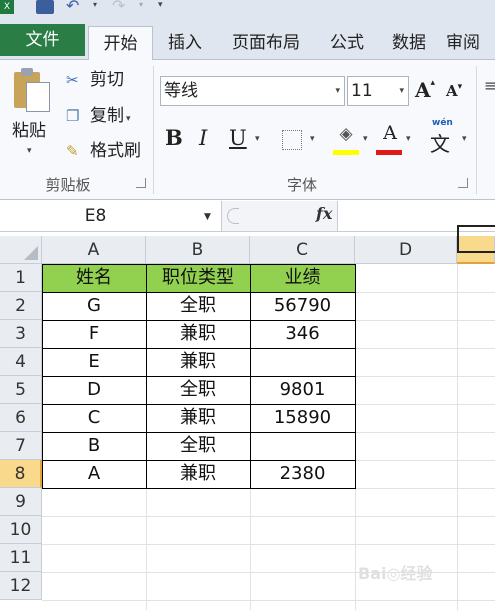  What do you see at coordinates (21, 418) in the screenshot?
I see `row-header-6: 6` at bounding box center [21, 418].